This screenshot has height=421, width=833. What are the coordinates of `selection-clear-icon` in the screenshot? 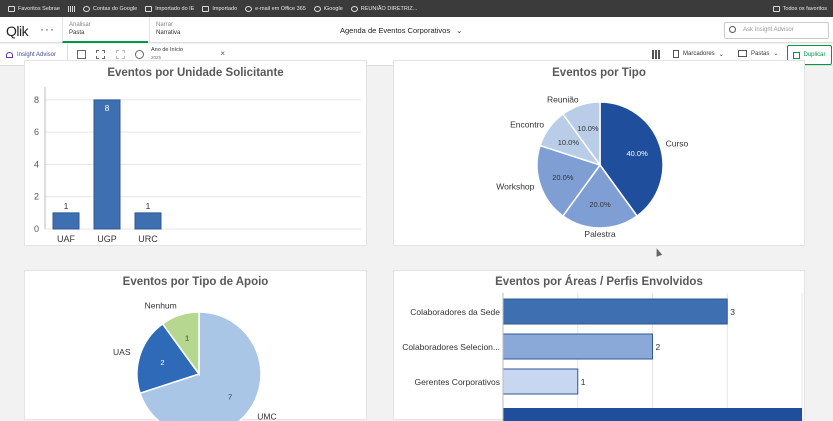 It's located at (120, 54).